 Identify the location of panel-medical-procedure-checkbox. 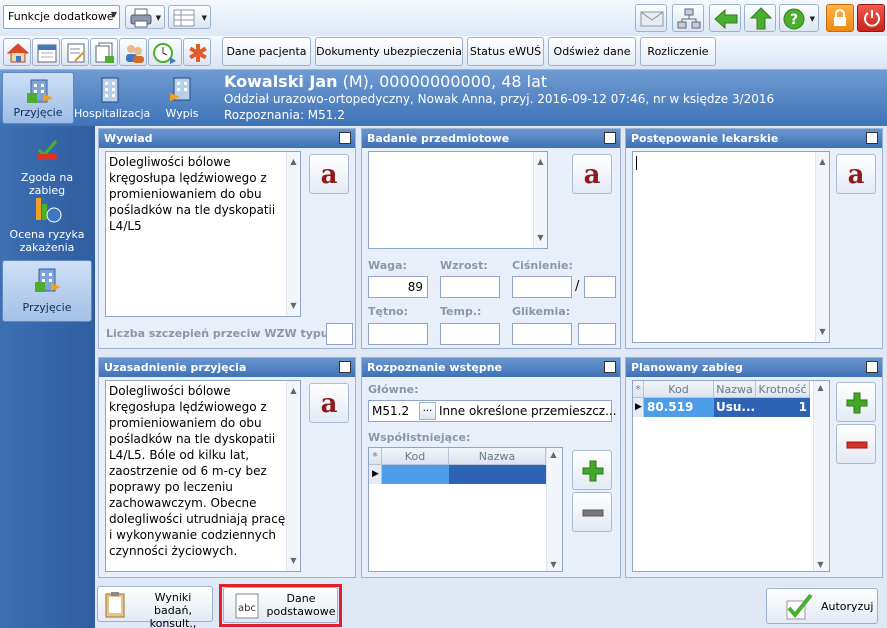
(872, 138).